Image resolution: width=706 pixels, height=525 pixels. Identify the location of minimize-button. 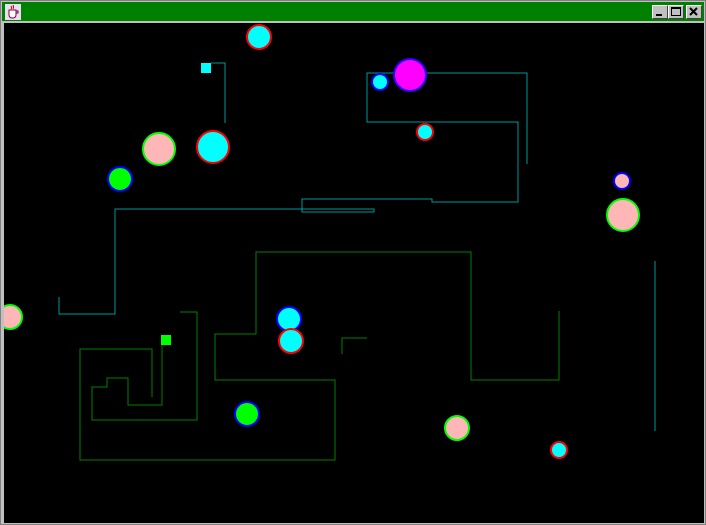
(660, 12).